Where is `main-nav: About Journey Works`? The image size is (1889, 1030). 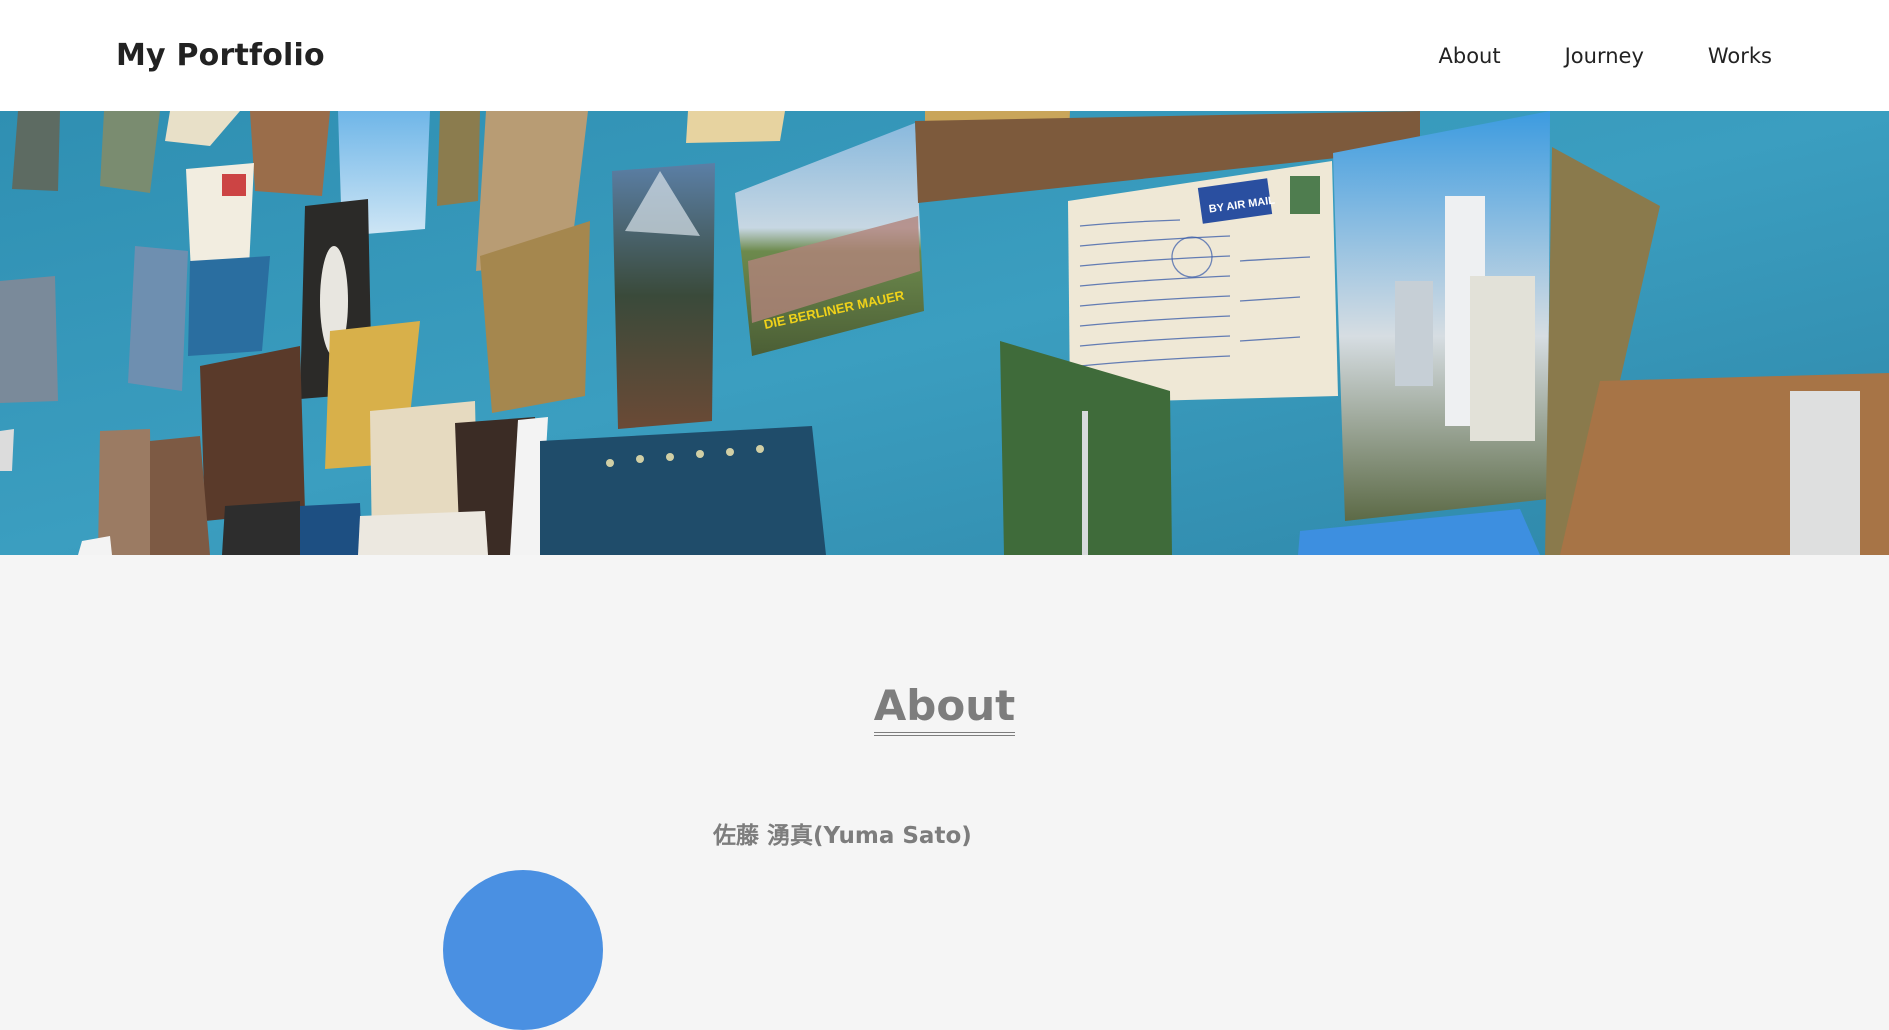
main-nav: About Journey Works is located at coordinates (1606, 56).